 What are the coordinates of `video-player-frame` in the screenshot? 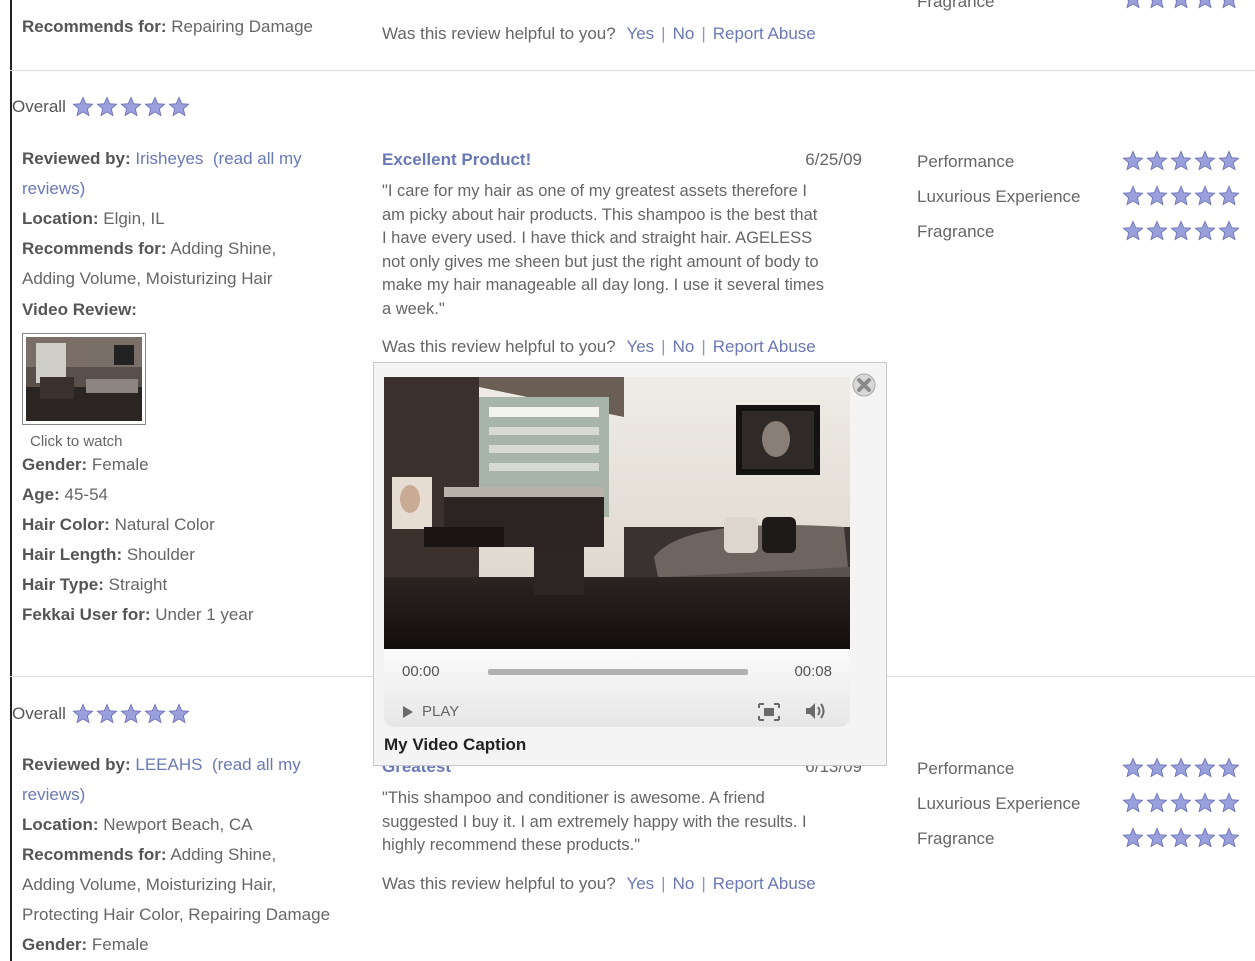 It's located at (617, 513).